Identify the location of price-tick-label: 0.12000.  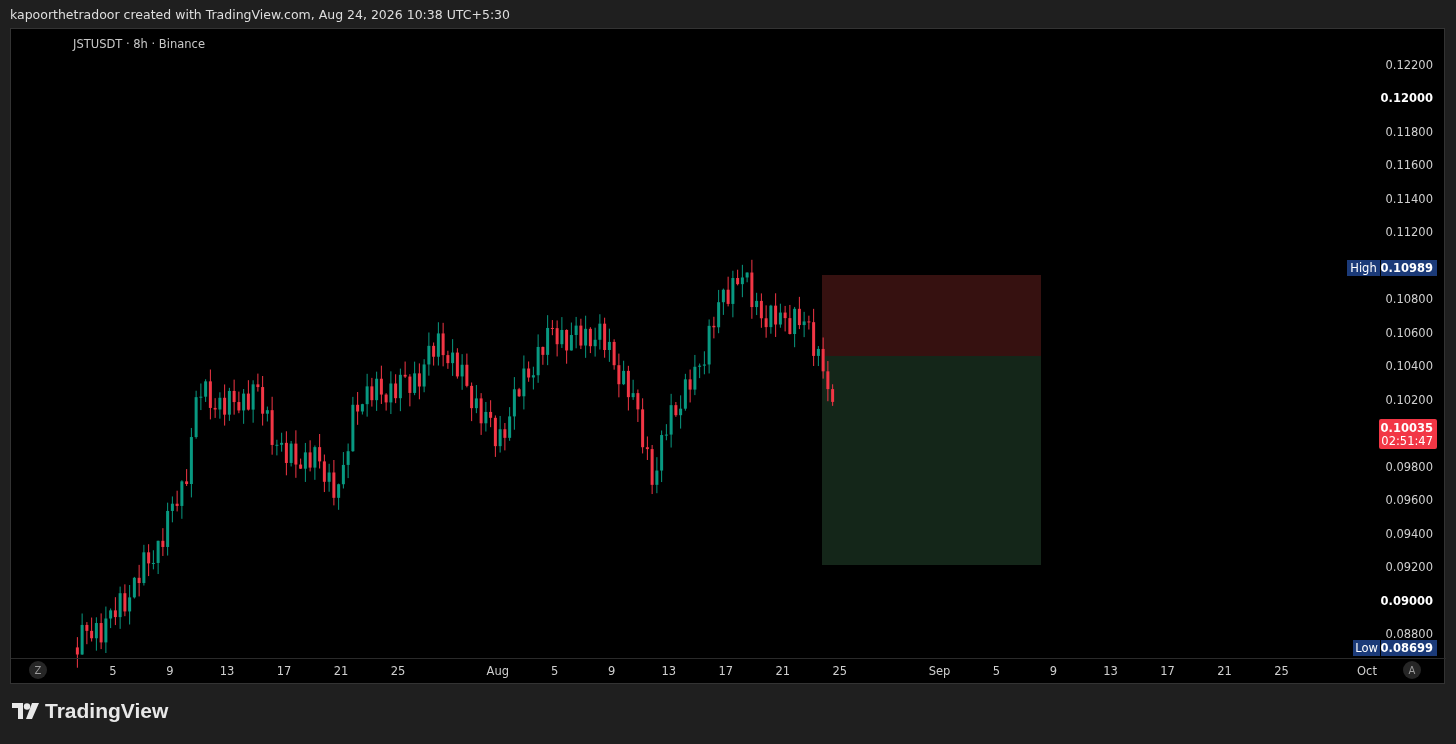
(1406, 98).